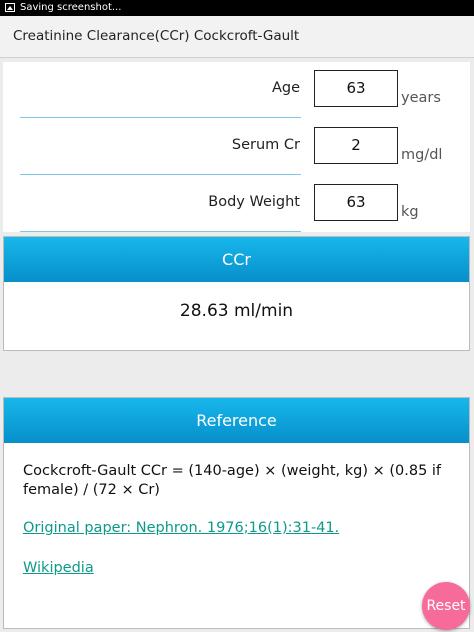 The image size is (474, 632). I want to click on body-weight-underline, so click(160, 231).